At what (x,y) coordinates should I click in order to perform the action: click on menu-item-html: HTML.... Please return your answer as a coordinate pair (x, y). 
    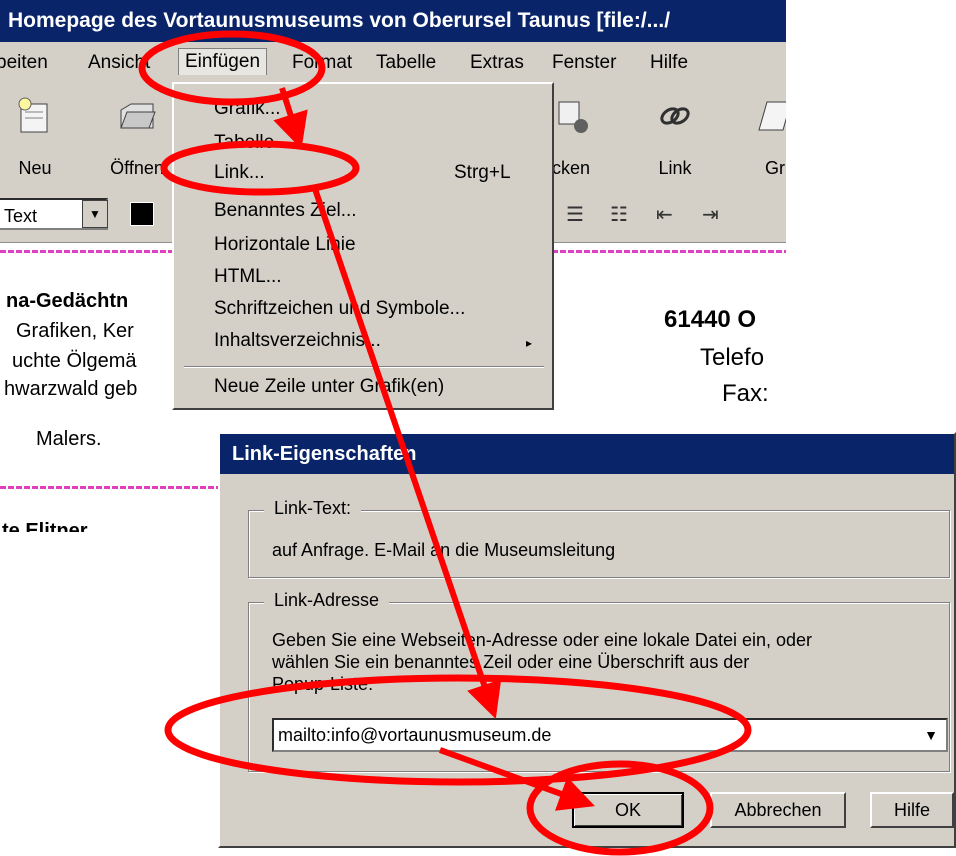
    Looking at the image, I should click on (248, 277).